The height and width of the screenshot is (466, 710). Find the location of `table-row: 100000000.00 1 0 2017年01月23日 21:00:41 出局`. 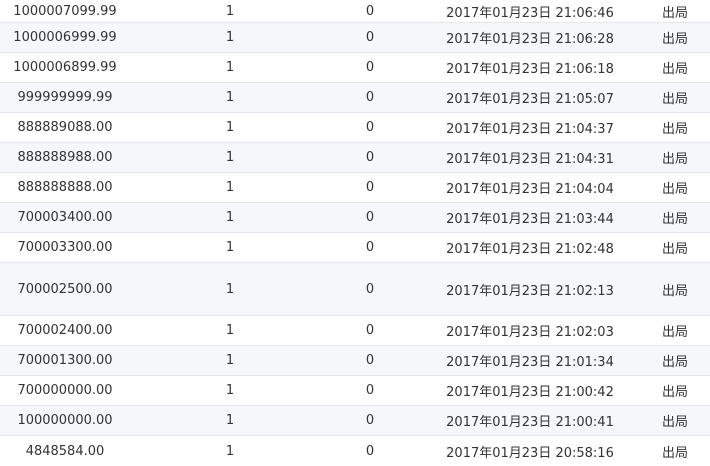

table-row: 100000000.00 1 0 2017年01月23日 21:00:41 出局 is located at coordinates (355, 421).